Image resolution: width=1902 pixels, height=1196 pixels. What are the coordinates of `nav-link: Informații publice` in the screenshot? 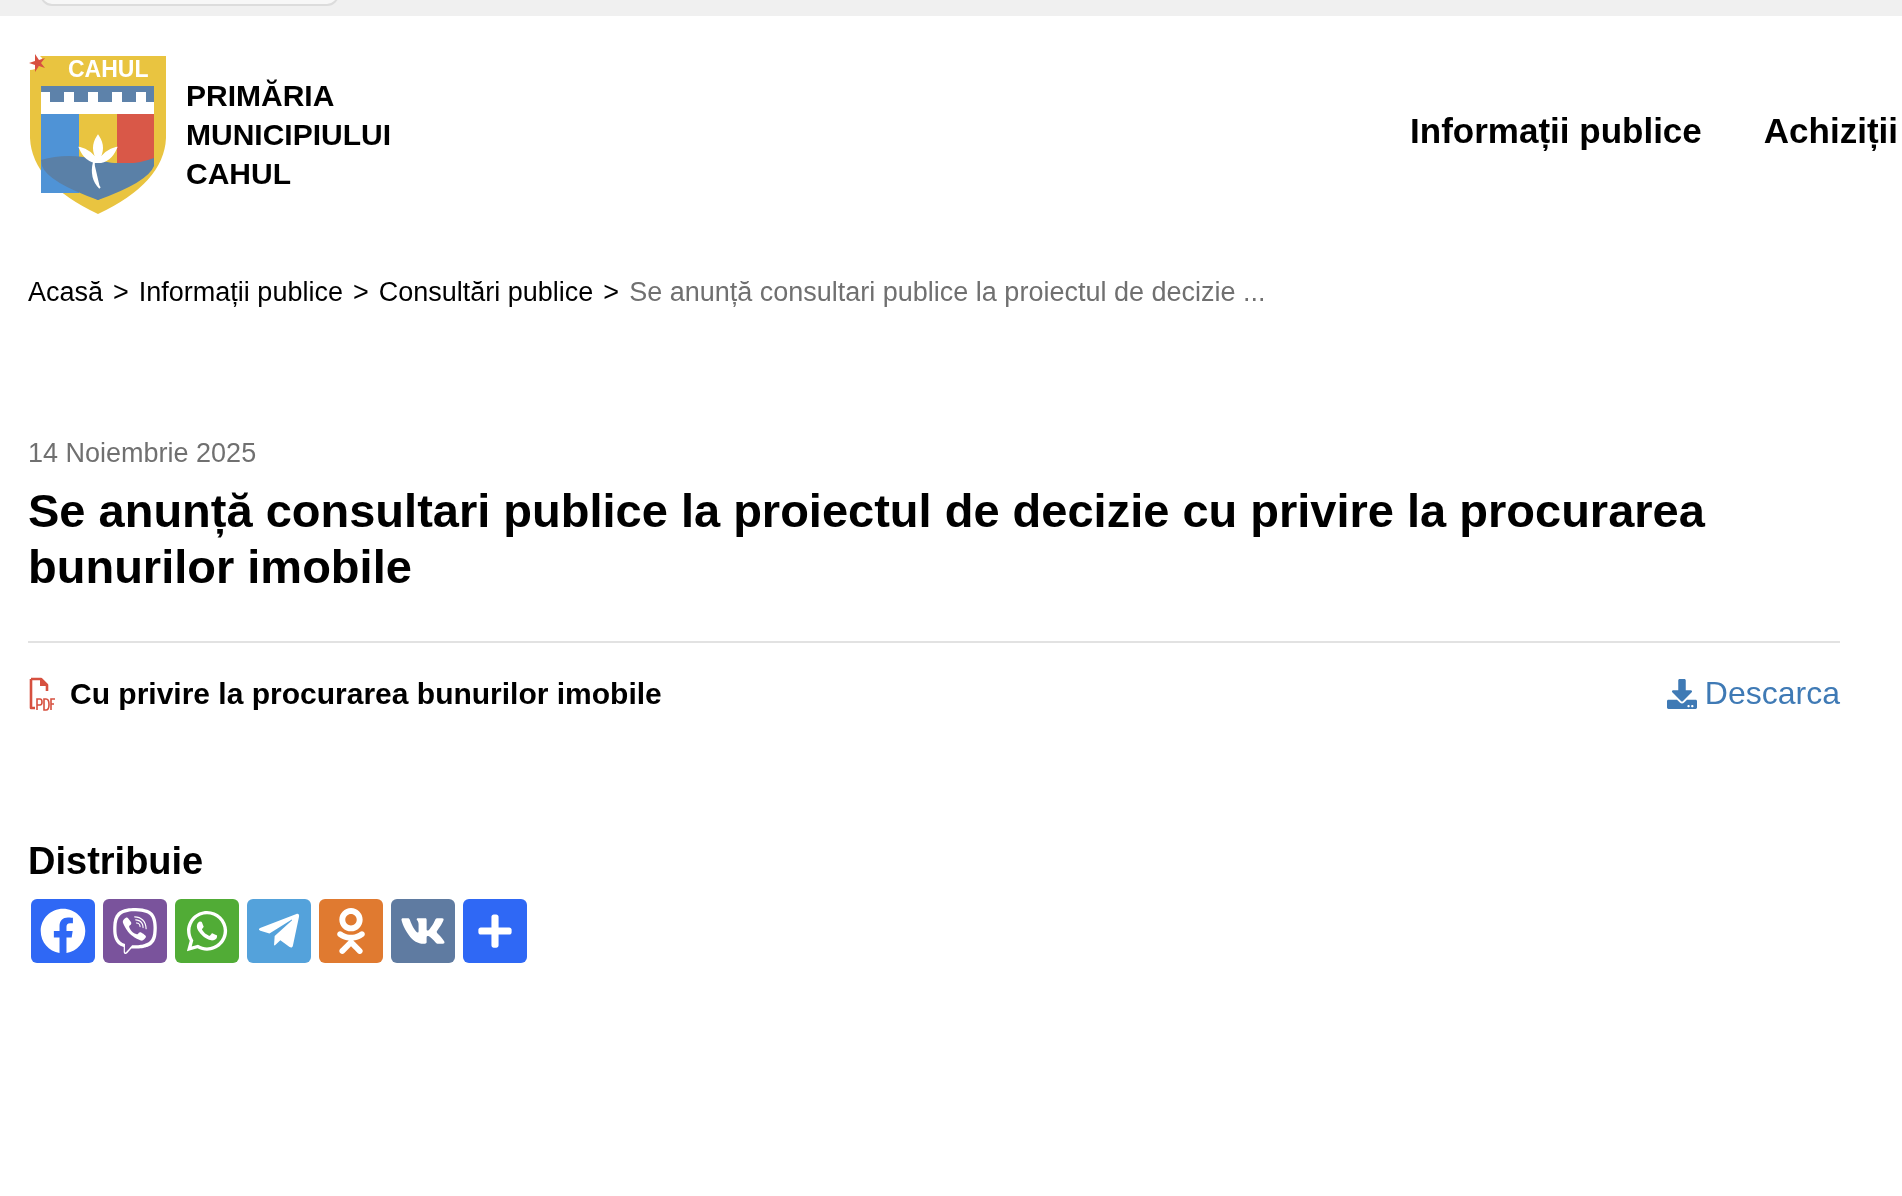 It's located at (1556, 131).